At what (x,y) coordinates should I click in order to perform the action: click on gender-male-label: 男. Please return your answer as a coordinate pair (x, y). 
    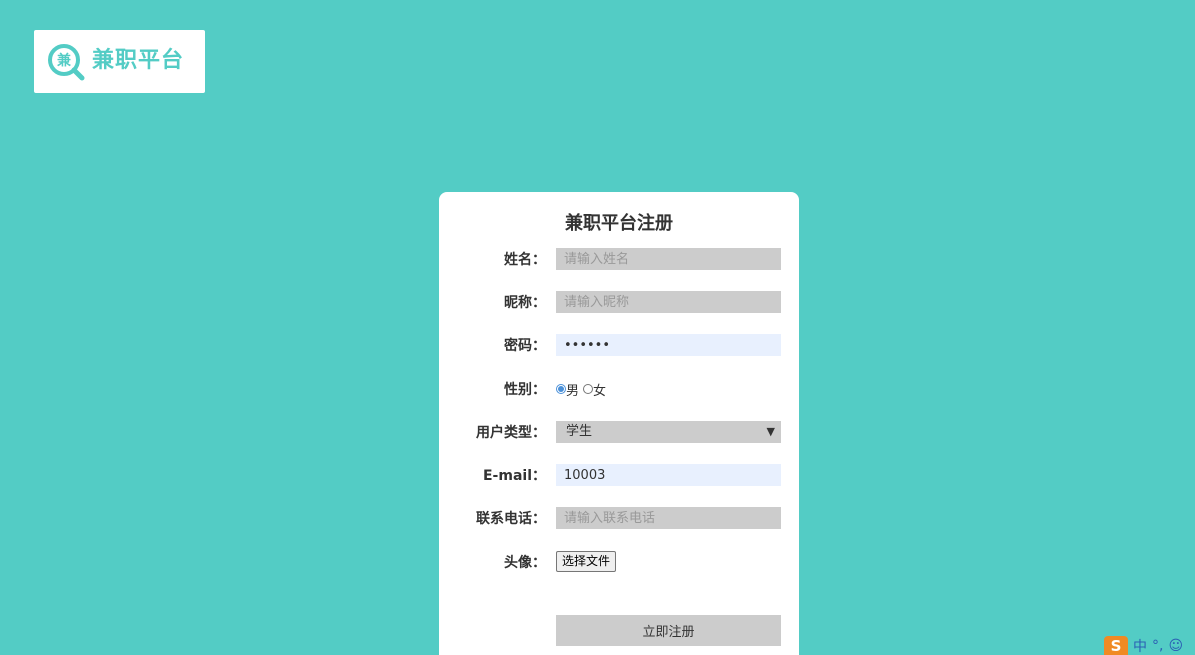
    Looking at the image, I should click on (572, 389).